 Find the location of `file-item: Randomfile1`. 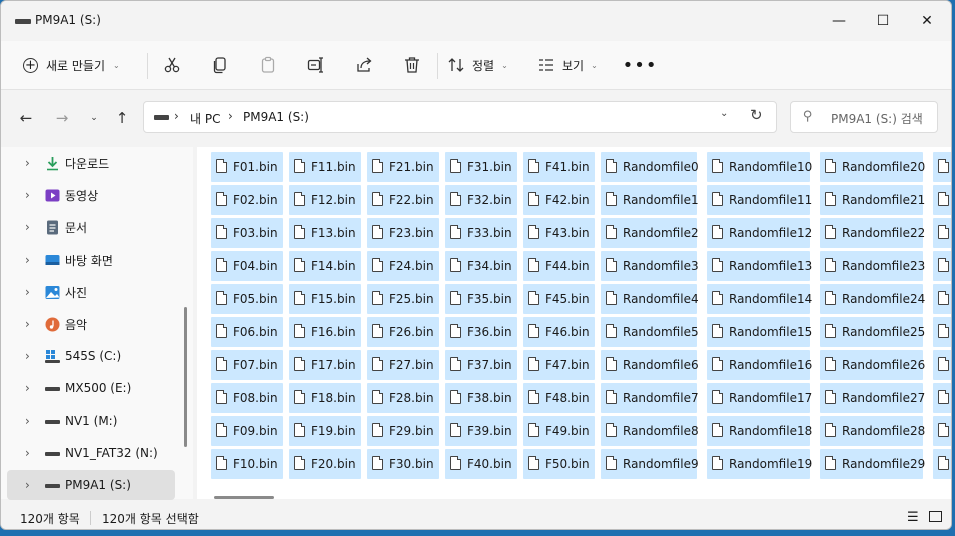

file-item: Randomfile1 is located at coordinates (650, 200).